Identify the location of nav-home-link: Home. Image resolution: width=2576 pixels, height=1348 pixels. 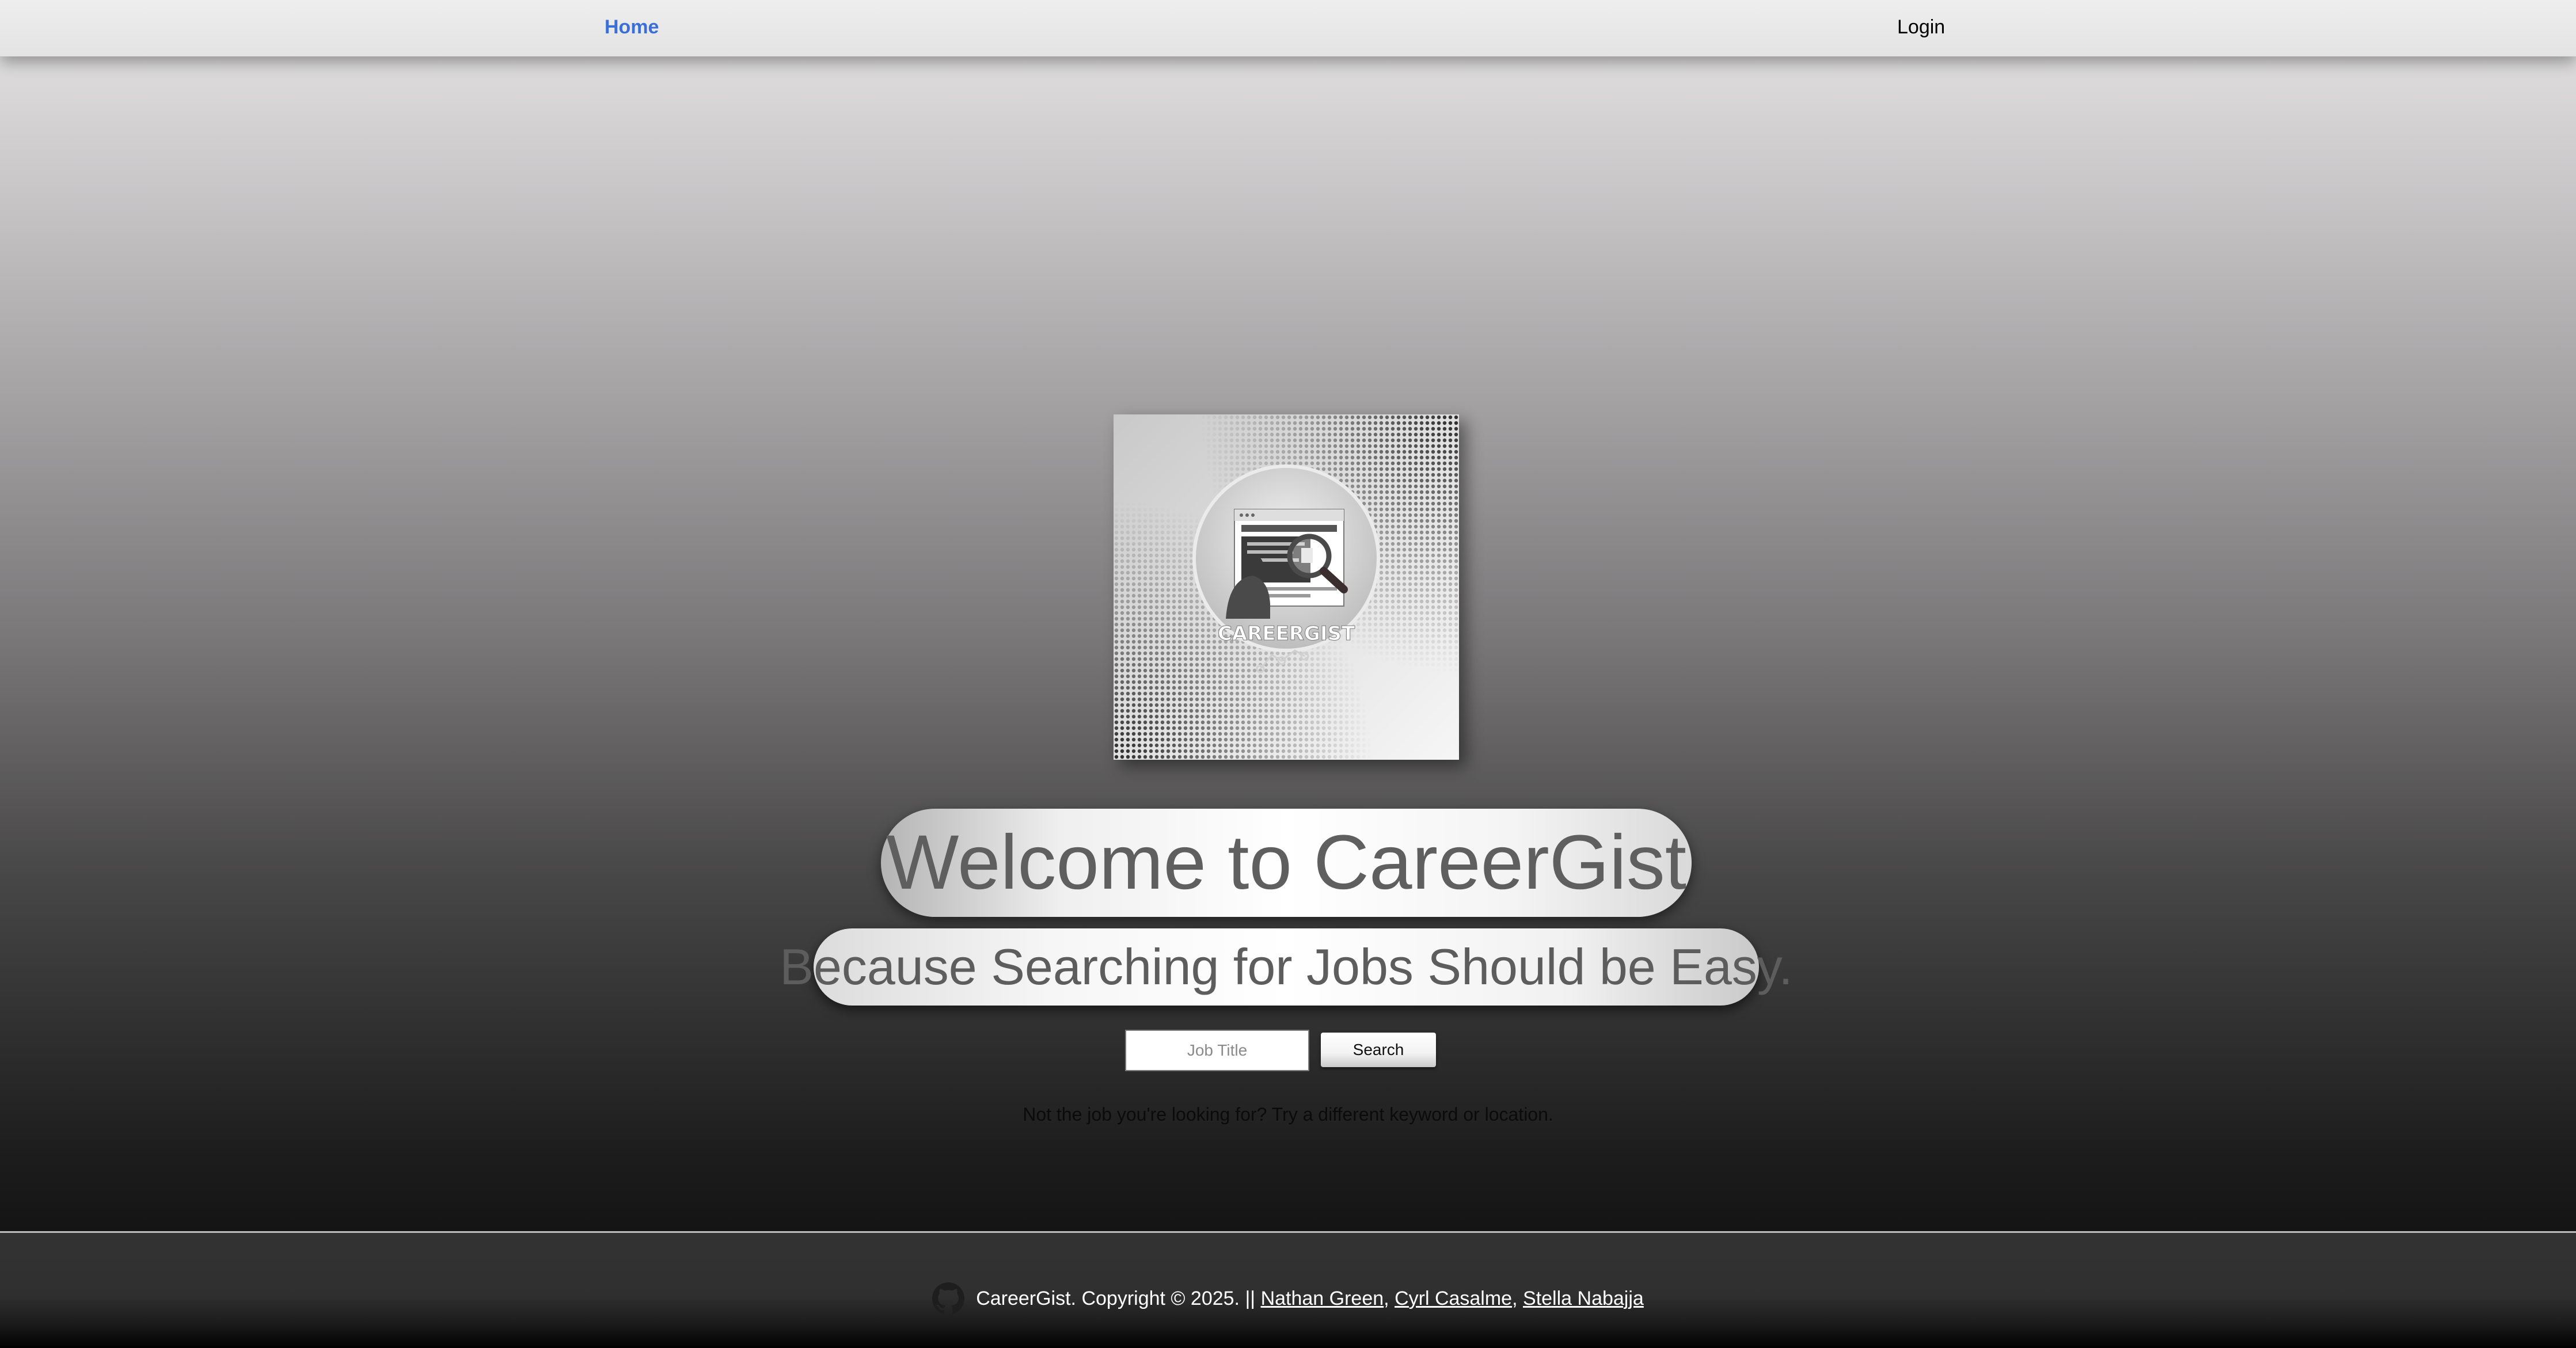
(632, 27).